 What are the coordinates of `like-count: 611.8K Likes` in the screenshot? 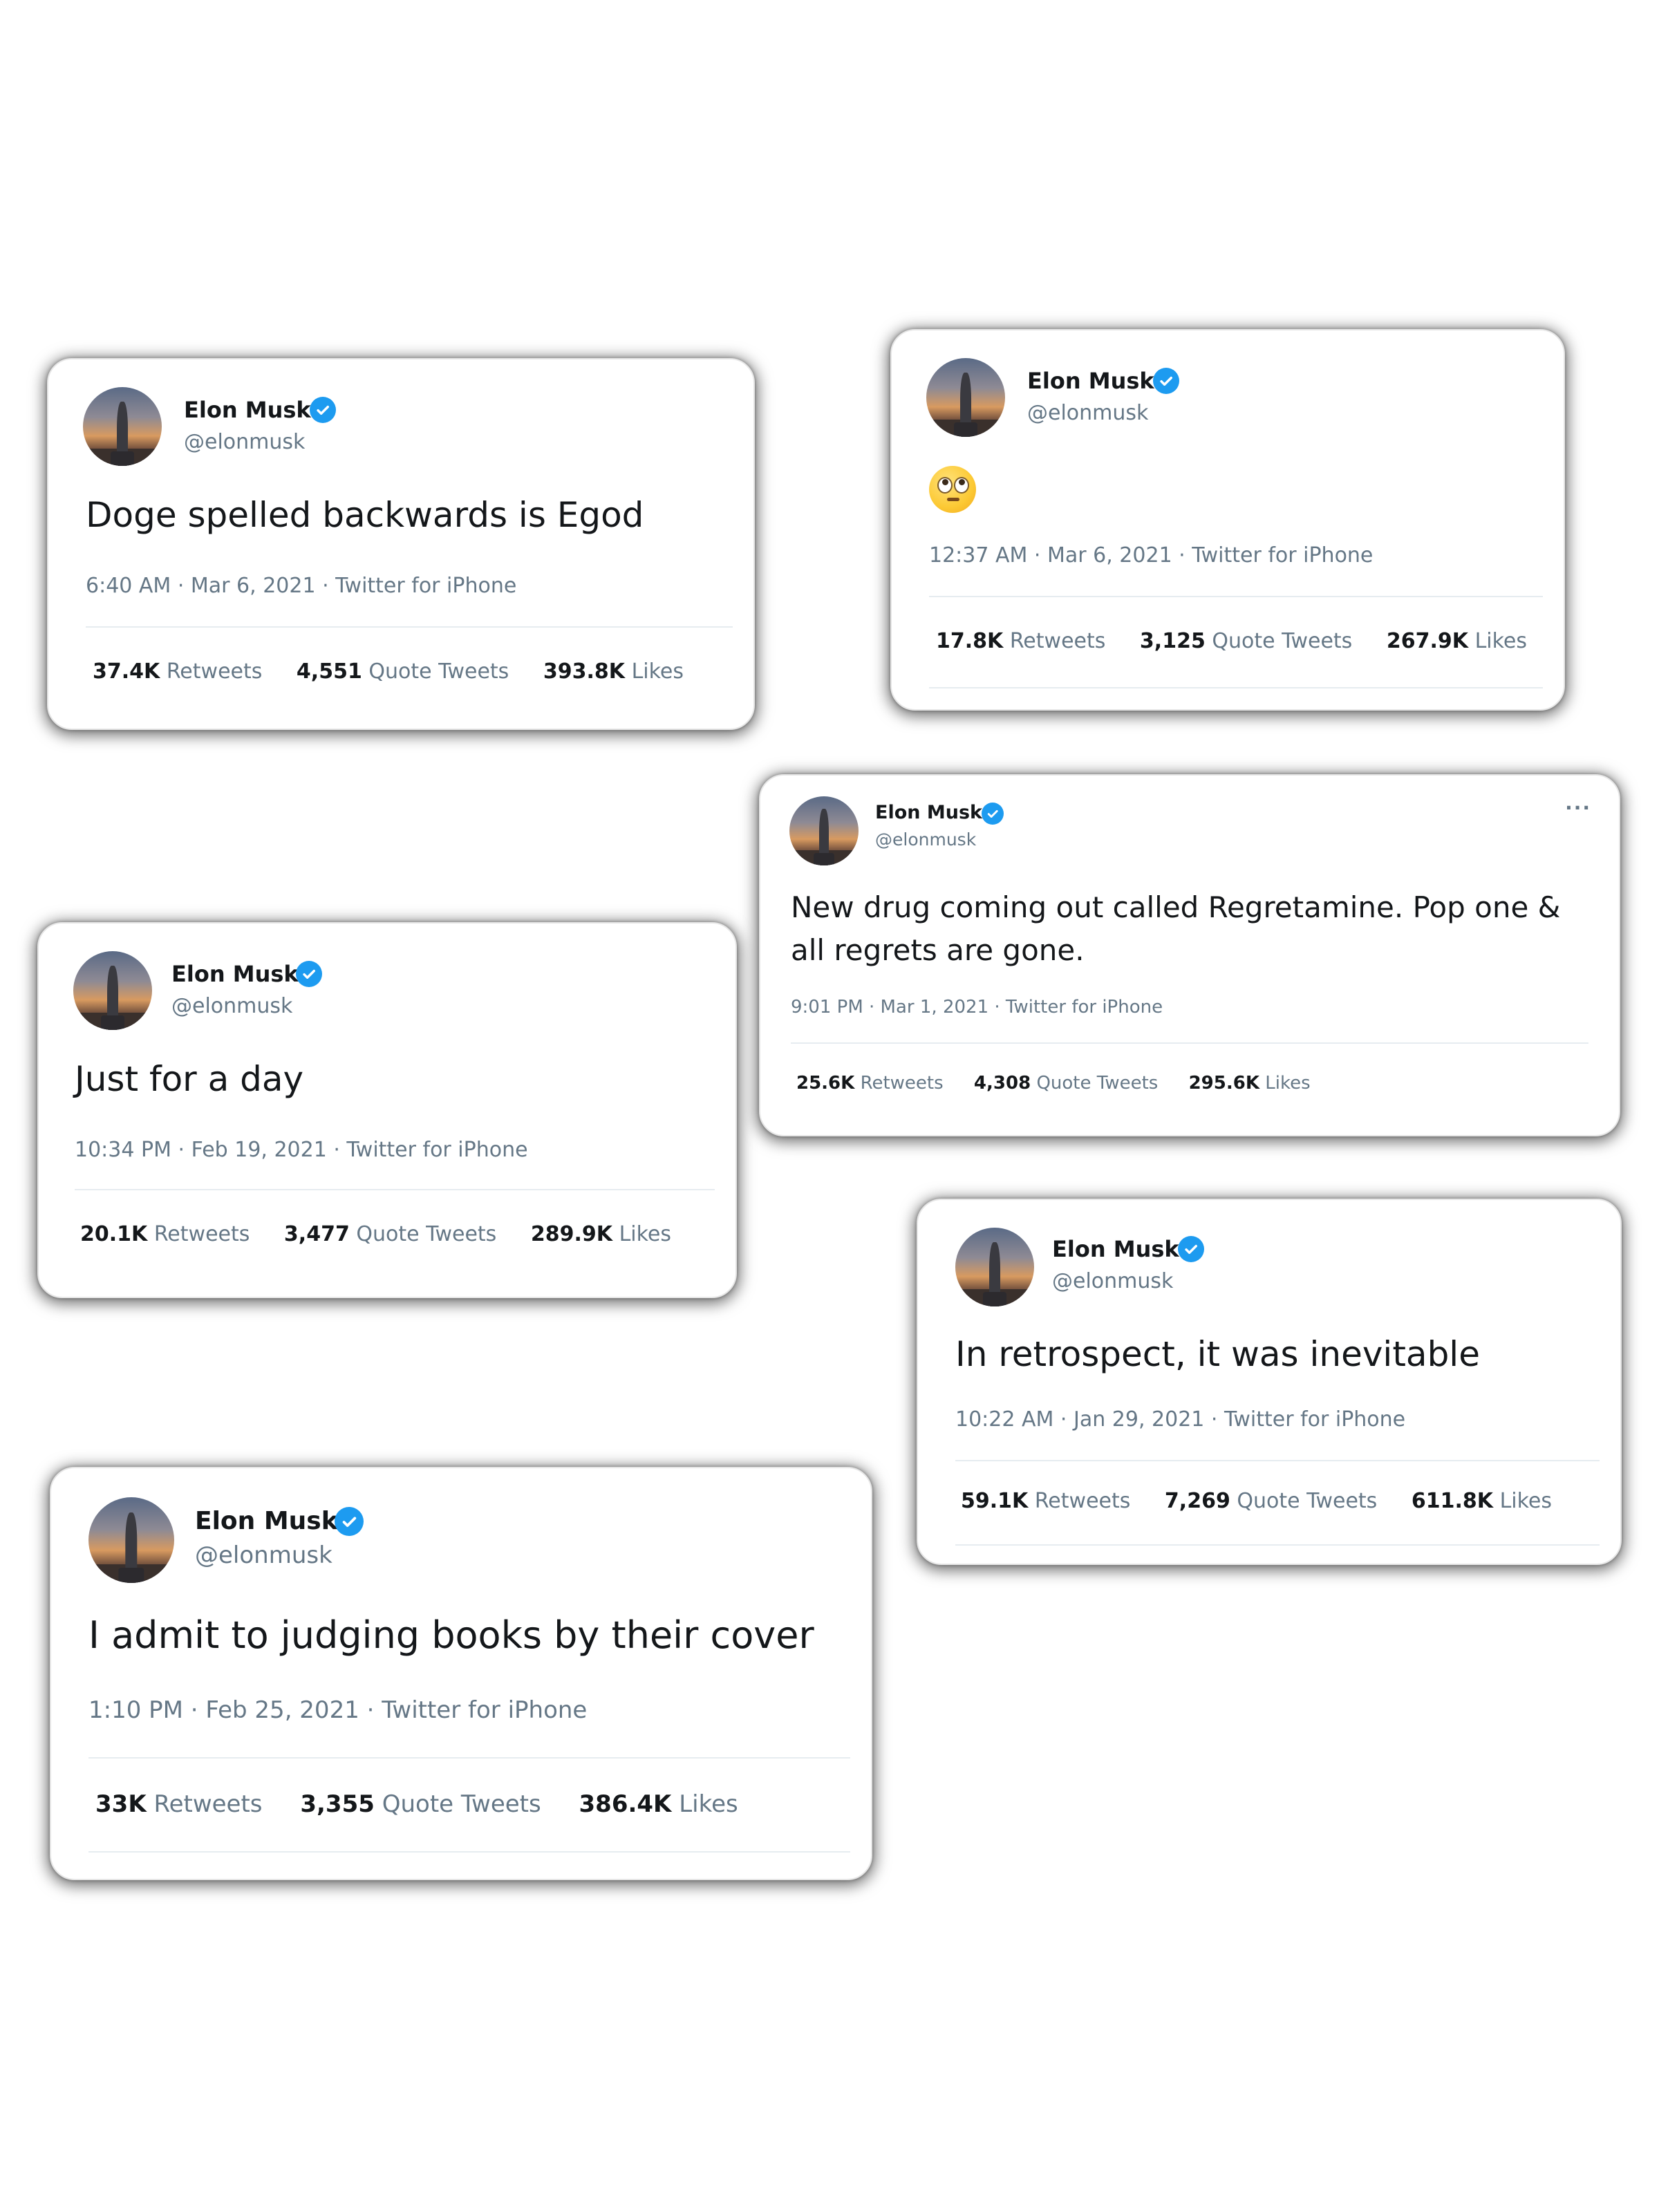 It's located at (1482, 1501).